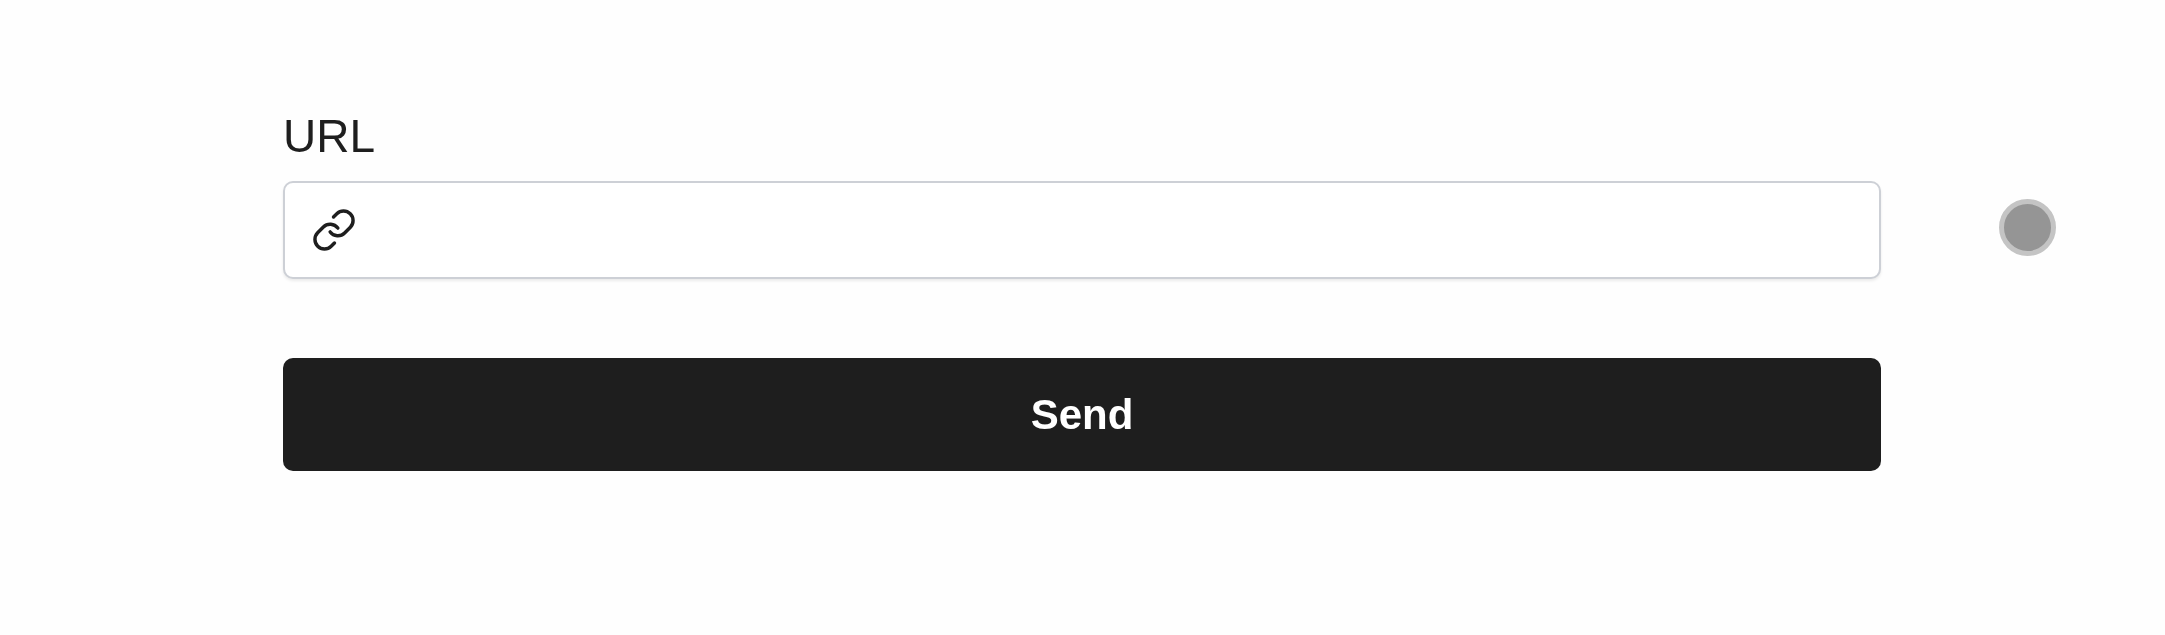  What do you see at coordinates (1082, 230) in the screenshot?
I see `url-field` at bounding box center [1082, 230].